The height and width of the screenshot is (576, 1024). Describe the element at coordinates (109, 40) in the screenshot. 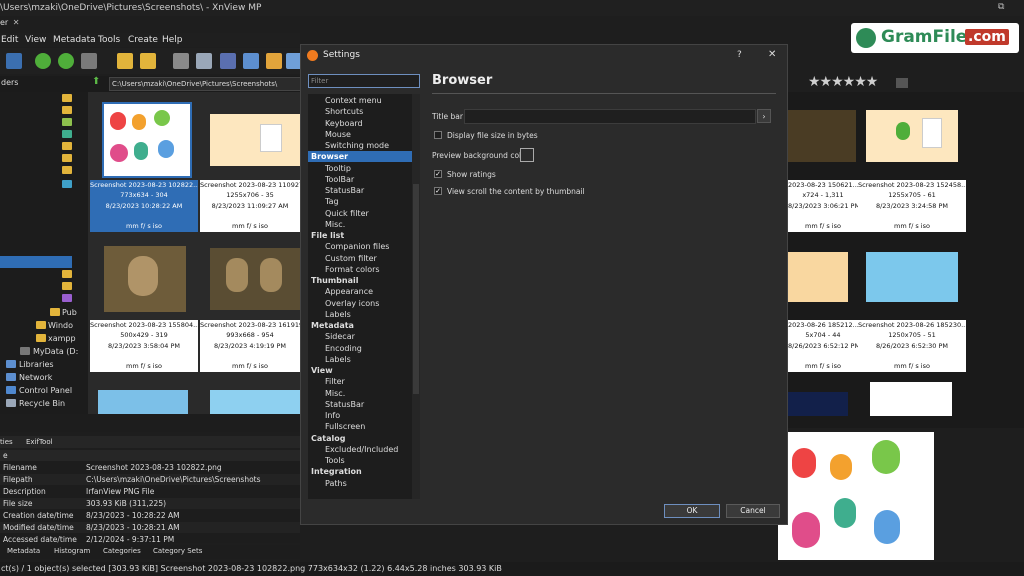

I see `menu-tools: Tools` at that location.